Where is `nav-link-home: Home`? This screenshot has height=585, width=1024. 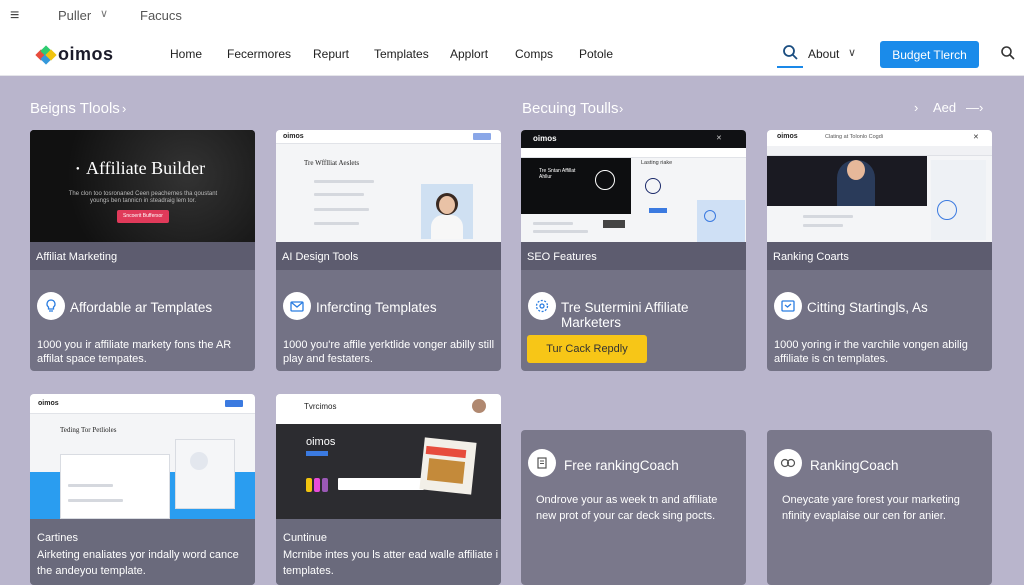
nav-link-home: Home is located at coordinates (186, 54).